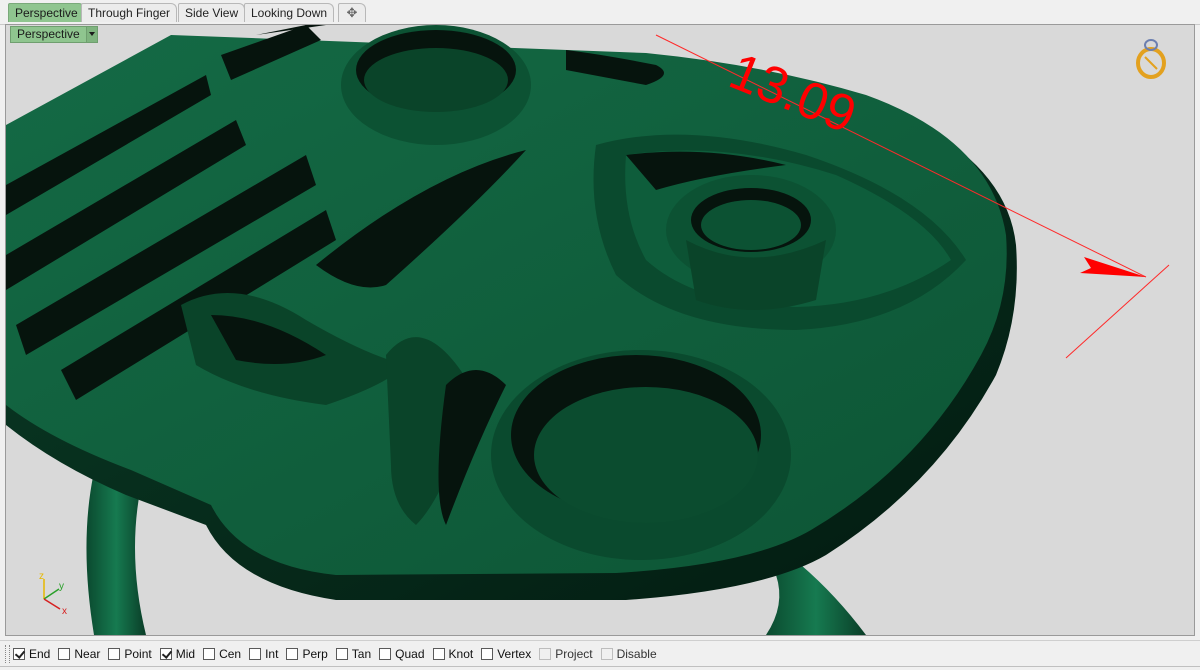 The image size is (1200, 670). I want to click on osnap-cen: Cen, so click(222, 654).